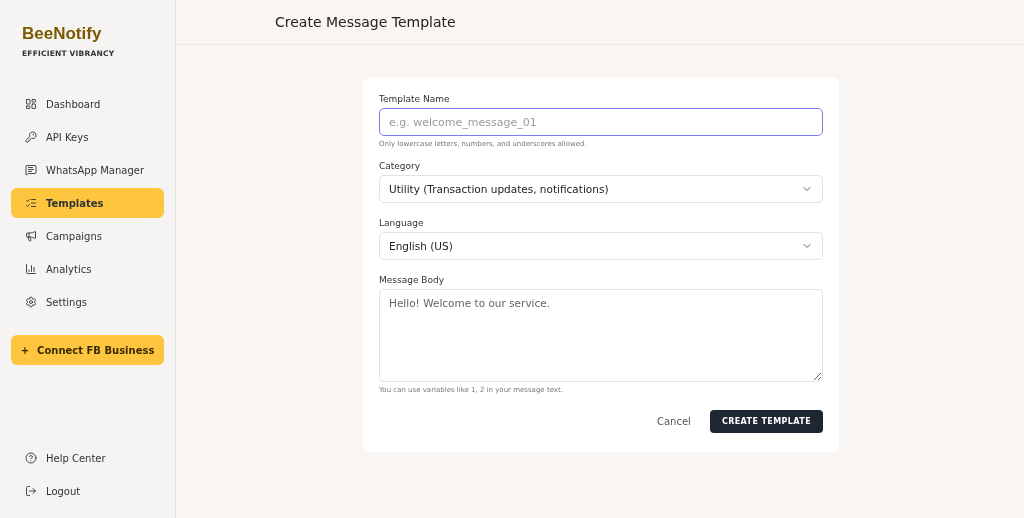 This screenshot has width=1024, height=518. I want to click on nav-item: API Keys, so click(87, 137).